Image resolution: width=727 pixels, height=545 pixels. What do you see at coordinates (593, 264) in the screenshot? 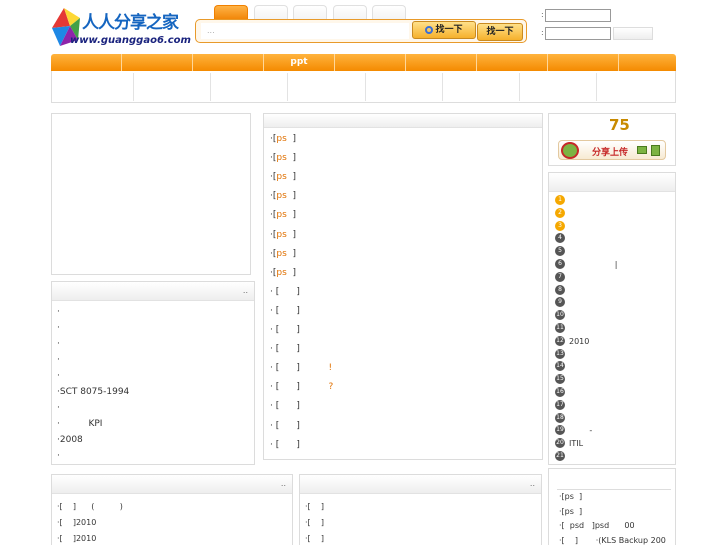
I see `rank-item-text: |` at bounding box center [593, 264].